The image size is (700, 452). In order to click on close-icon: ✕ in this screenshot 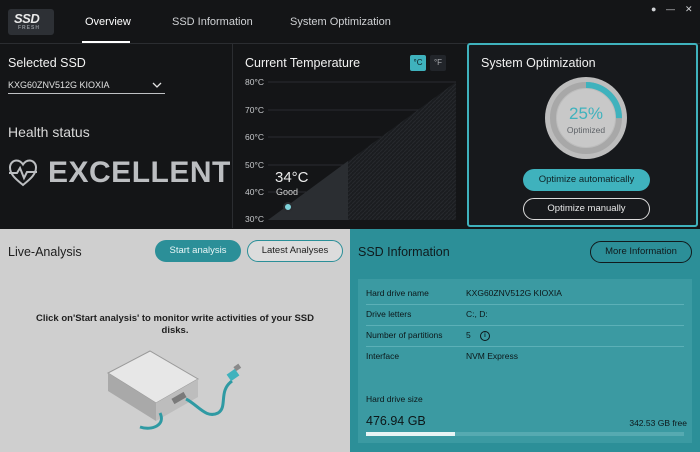, I will do `click(689, 9)`.